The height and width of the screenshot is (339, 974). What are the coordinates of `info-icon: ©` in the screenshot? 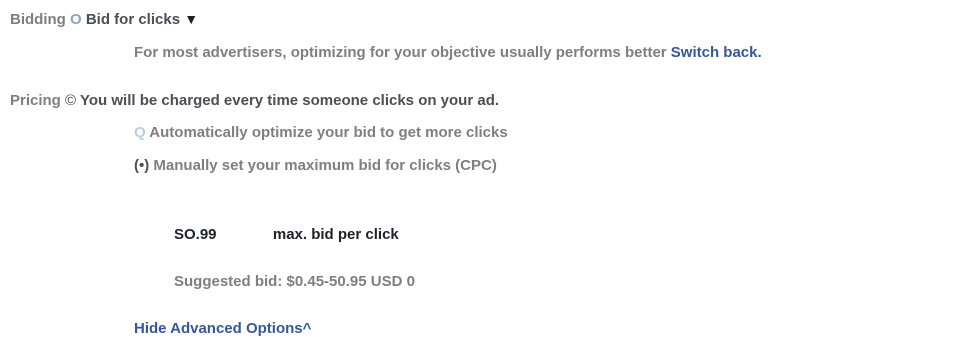 It's located at (71, 100).